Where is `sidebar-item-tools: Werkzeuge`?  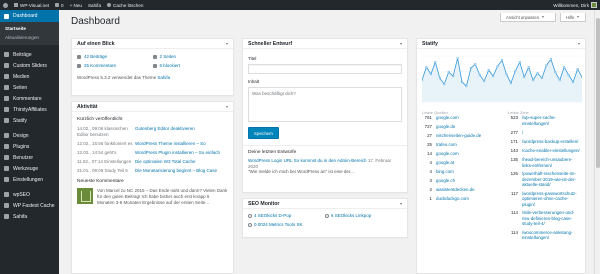
sidebar-item-tools: Werkzeuge is located at coordinates (29, 168).